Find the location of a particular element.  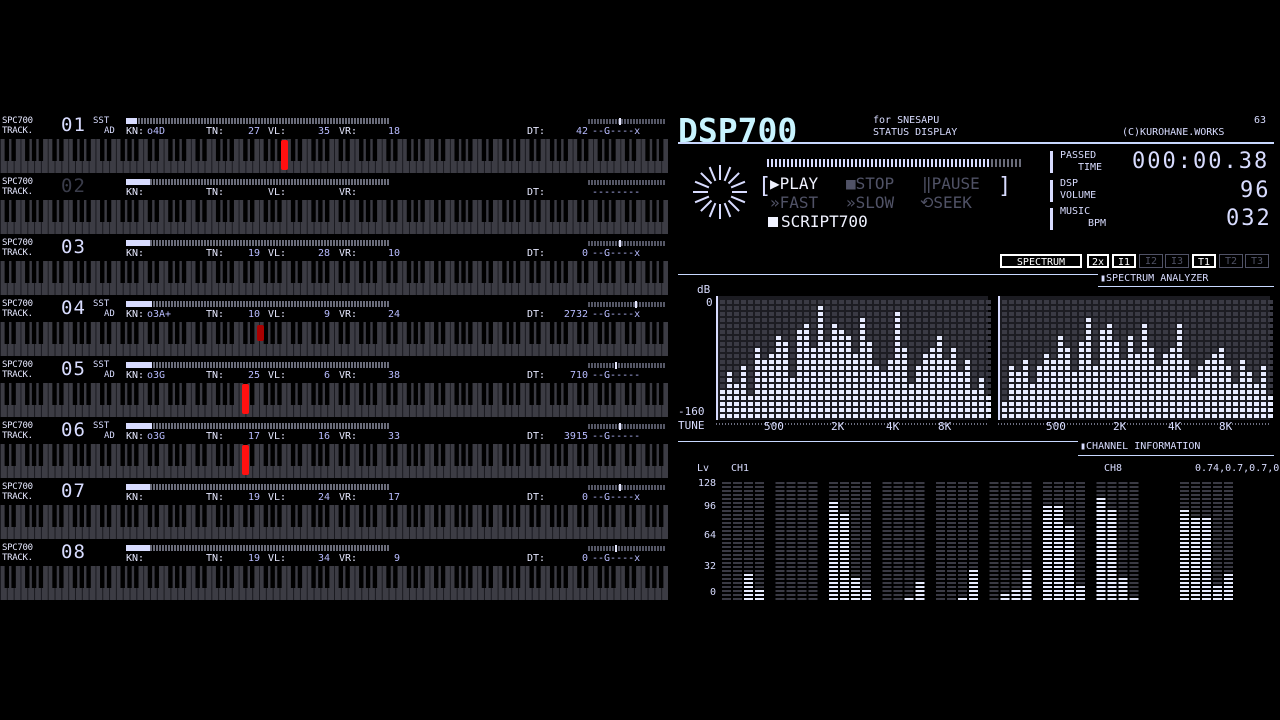

spectrum-title-underline is located at coordinates (1186, 286).